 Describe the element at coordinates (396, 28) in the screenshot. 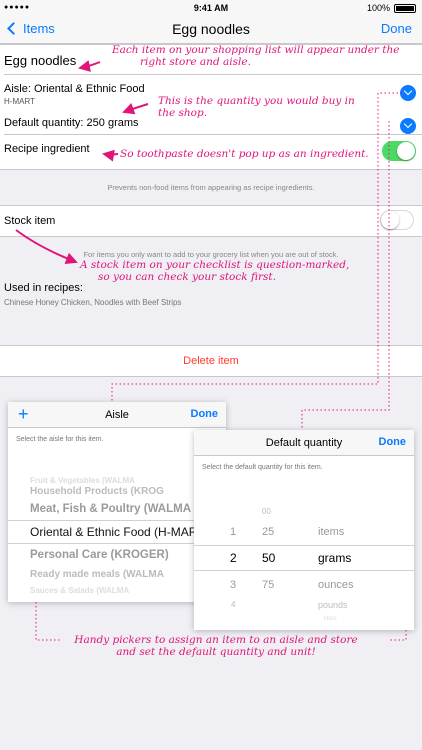

I see `done-button: Done` at that location.